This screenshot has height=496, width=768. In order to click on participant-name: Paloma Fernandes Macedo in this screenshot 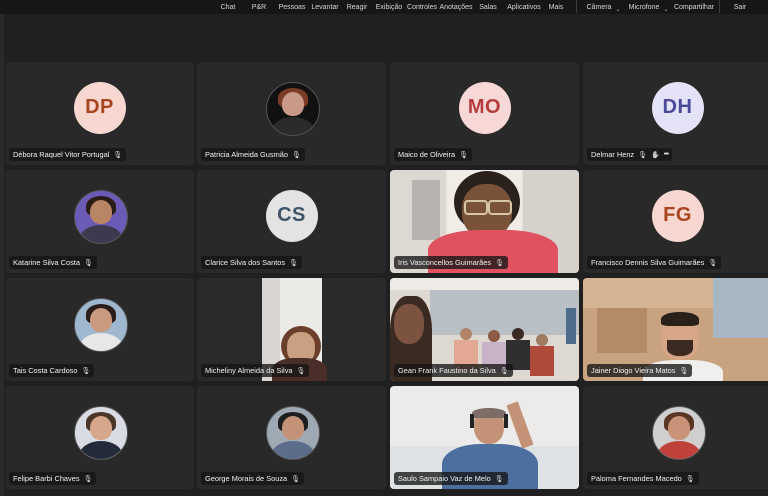, I will do `click(636, 478)`.